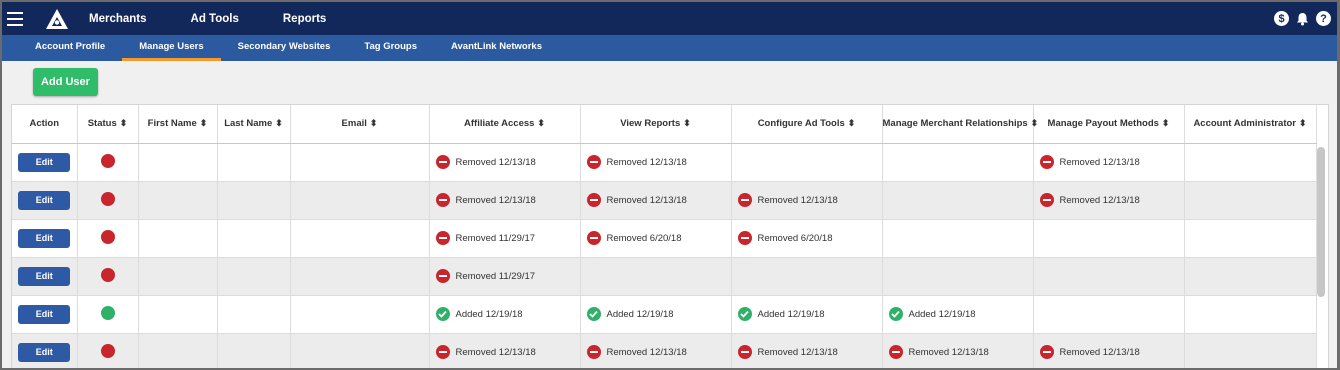 Image resolution: width=1340 pixels, height=370 pixels. I want to click on nav-item-reports: Reports, so click(304, 19).